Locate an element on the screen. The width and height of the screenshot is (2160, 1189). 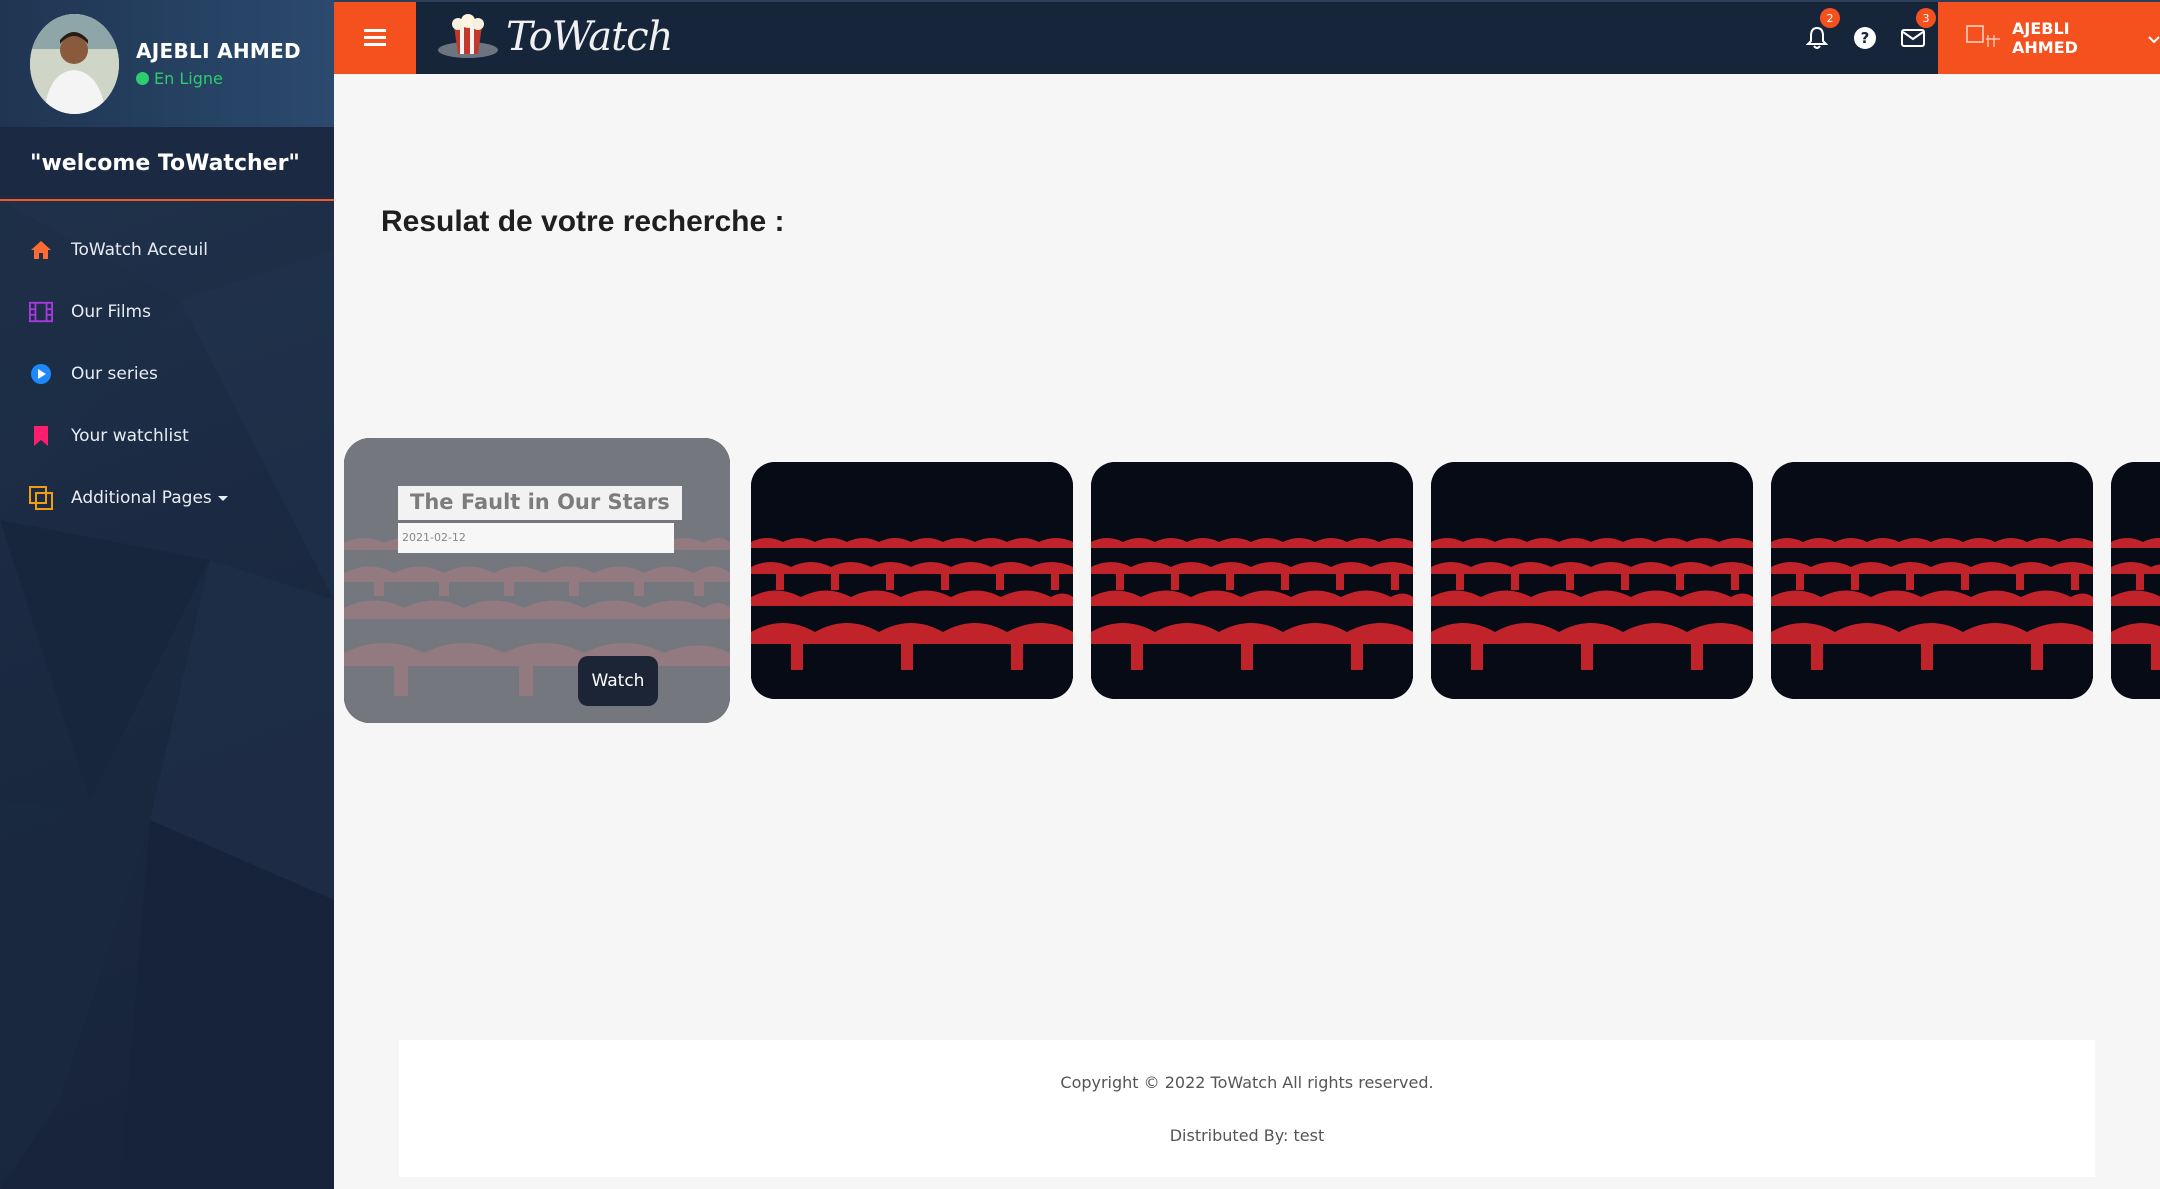
sidebar-item-series: Our series is located at coordinates (167, 374).